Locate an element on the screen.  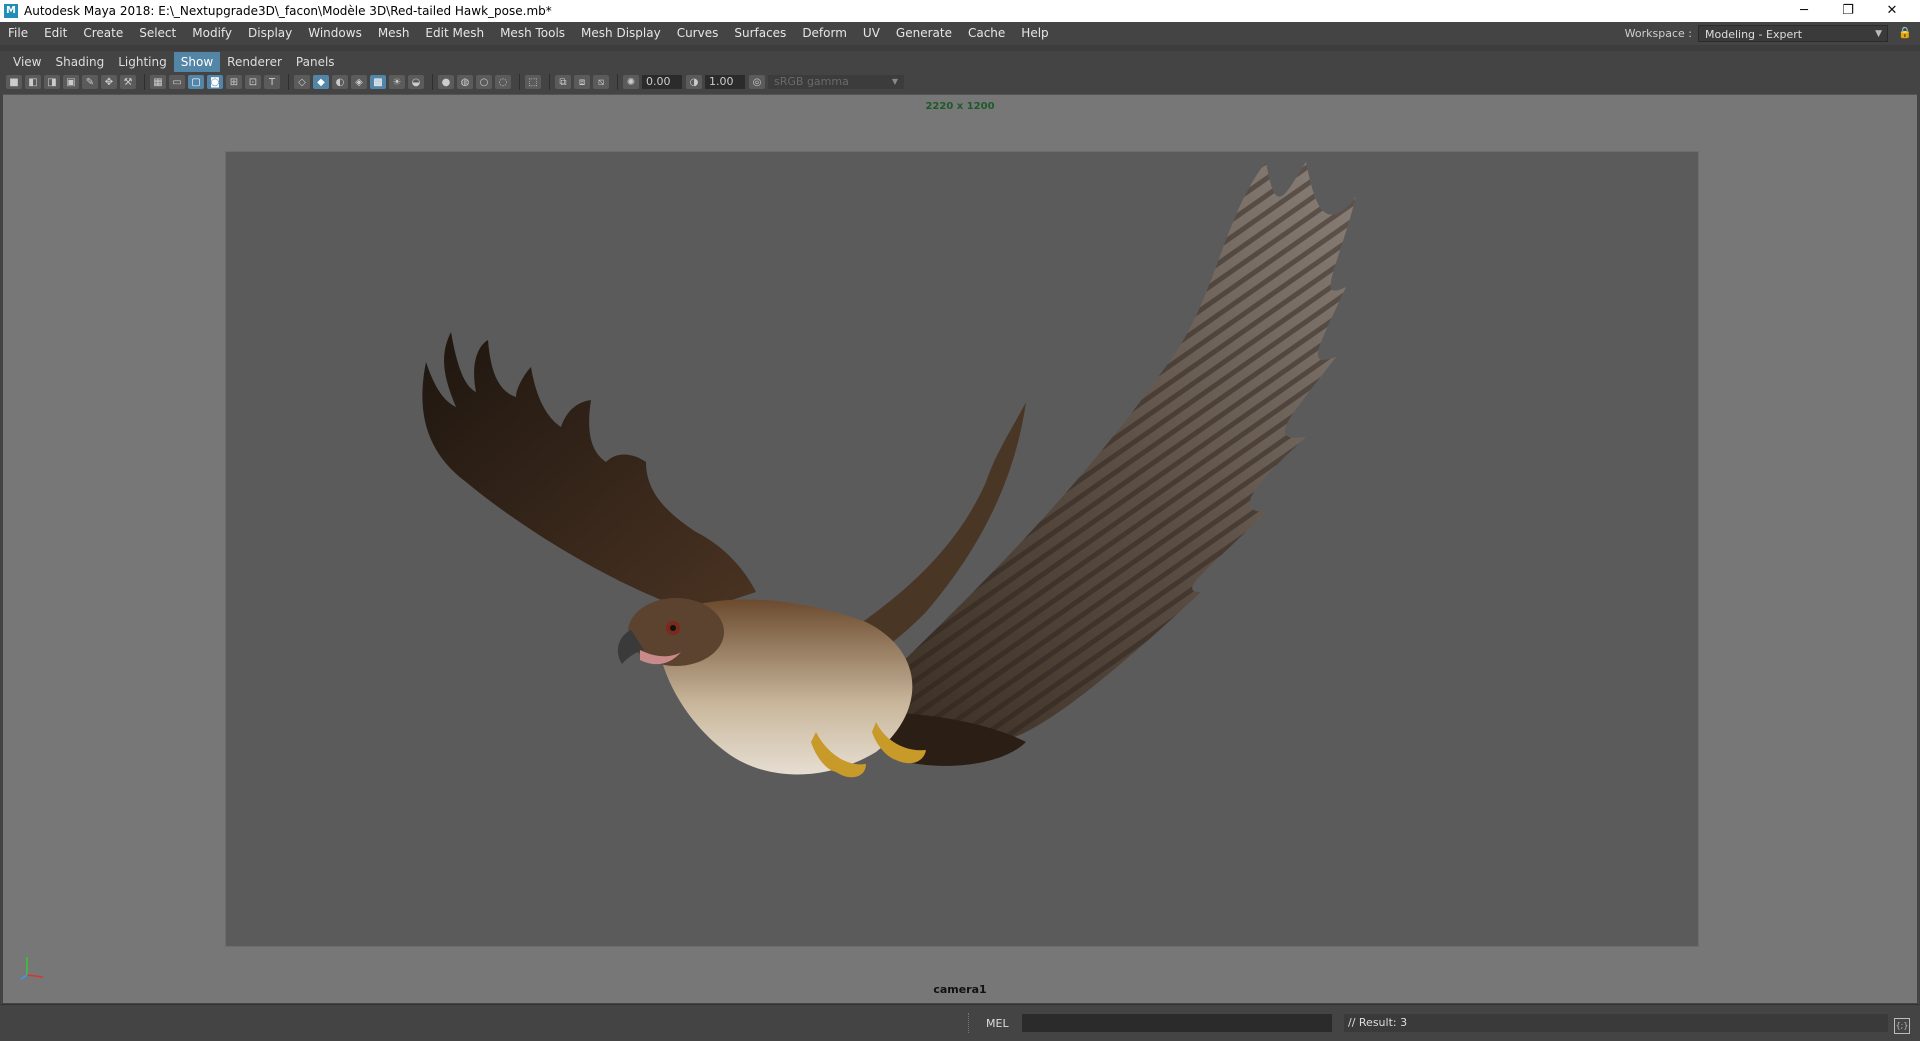
menu-help: Help is located at coordinates (1034, 33).